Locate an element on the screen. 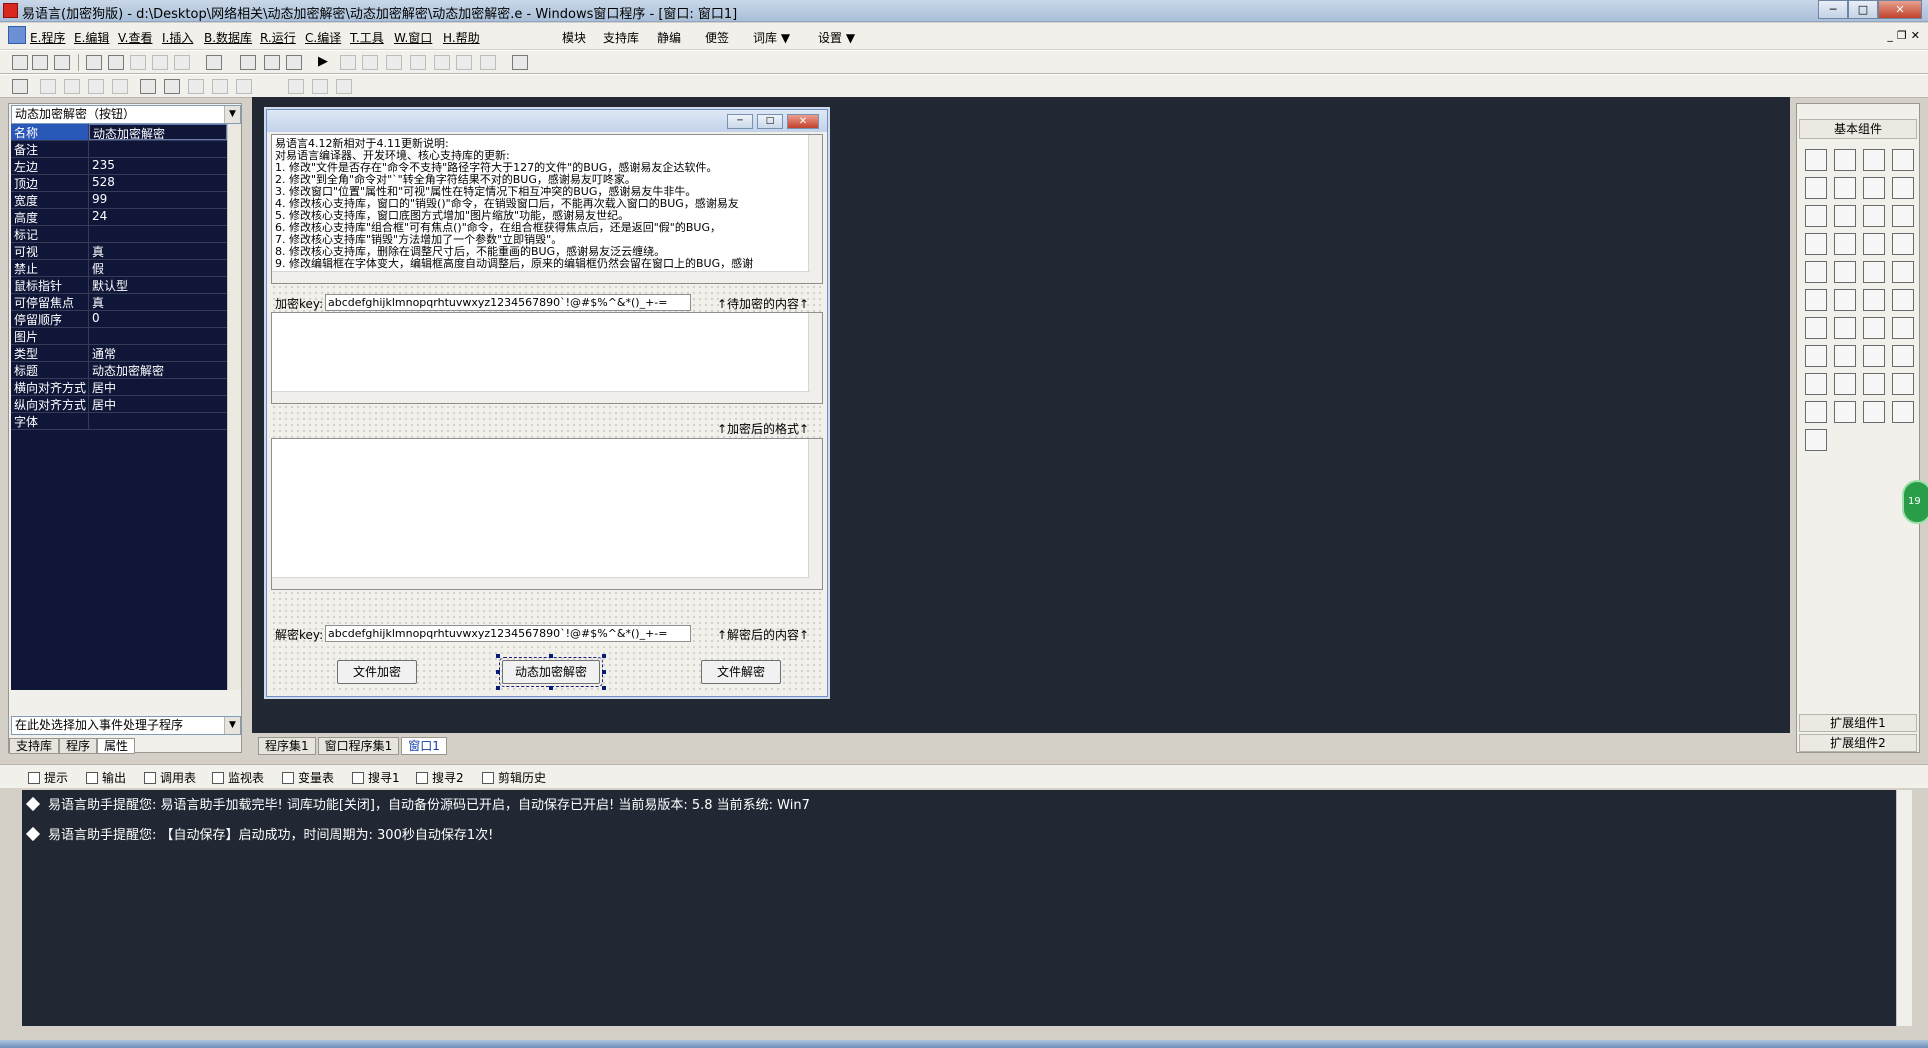  grid-icon is located at coordinates (20, 86).